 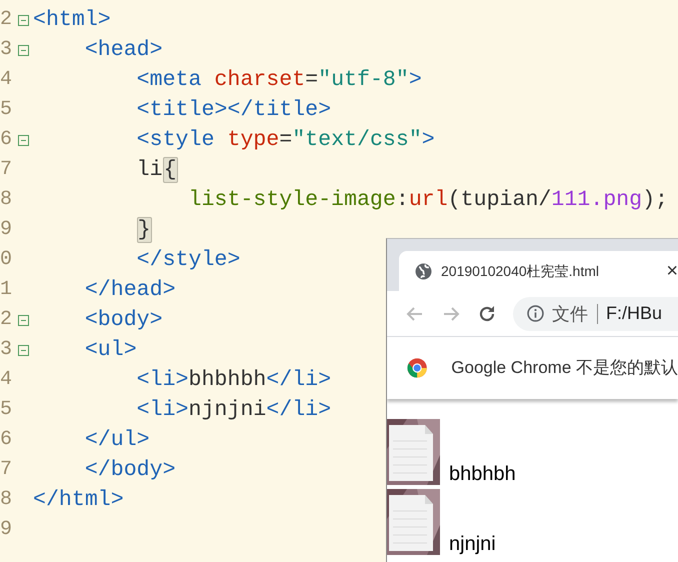 What do you see at coordinates (7, 260) in the screenshot?
I see `line-number: 0` at bounding box center [7, 260].